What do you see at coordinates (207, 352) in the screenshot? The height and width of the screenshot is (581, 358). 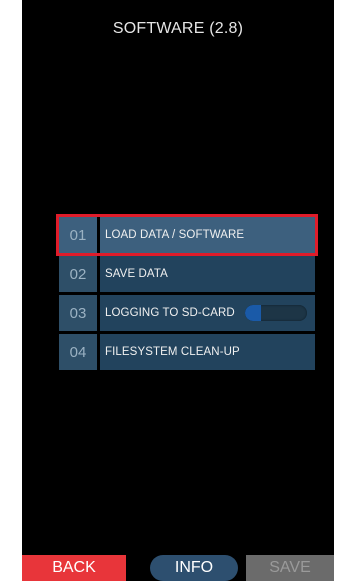 I see `menu-item-label: FILESYSTEM CLEAN-UP` at bounding box center [207, 352].